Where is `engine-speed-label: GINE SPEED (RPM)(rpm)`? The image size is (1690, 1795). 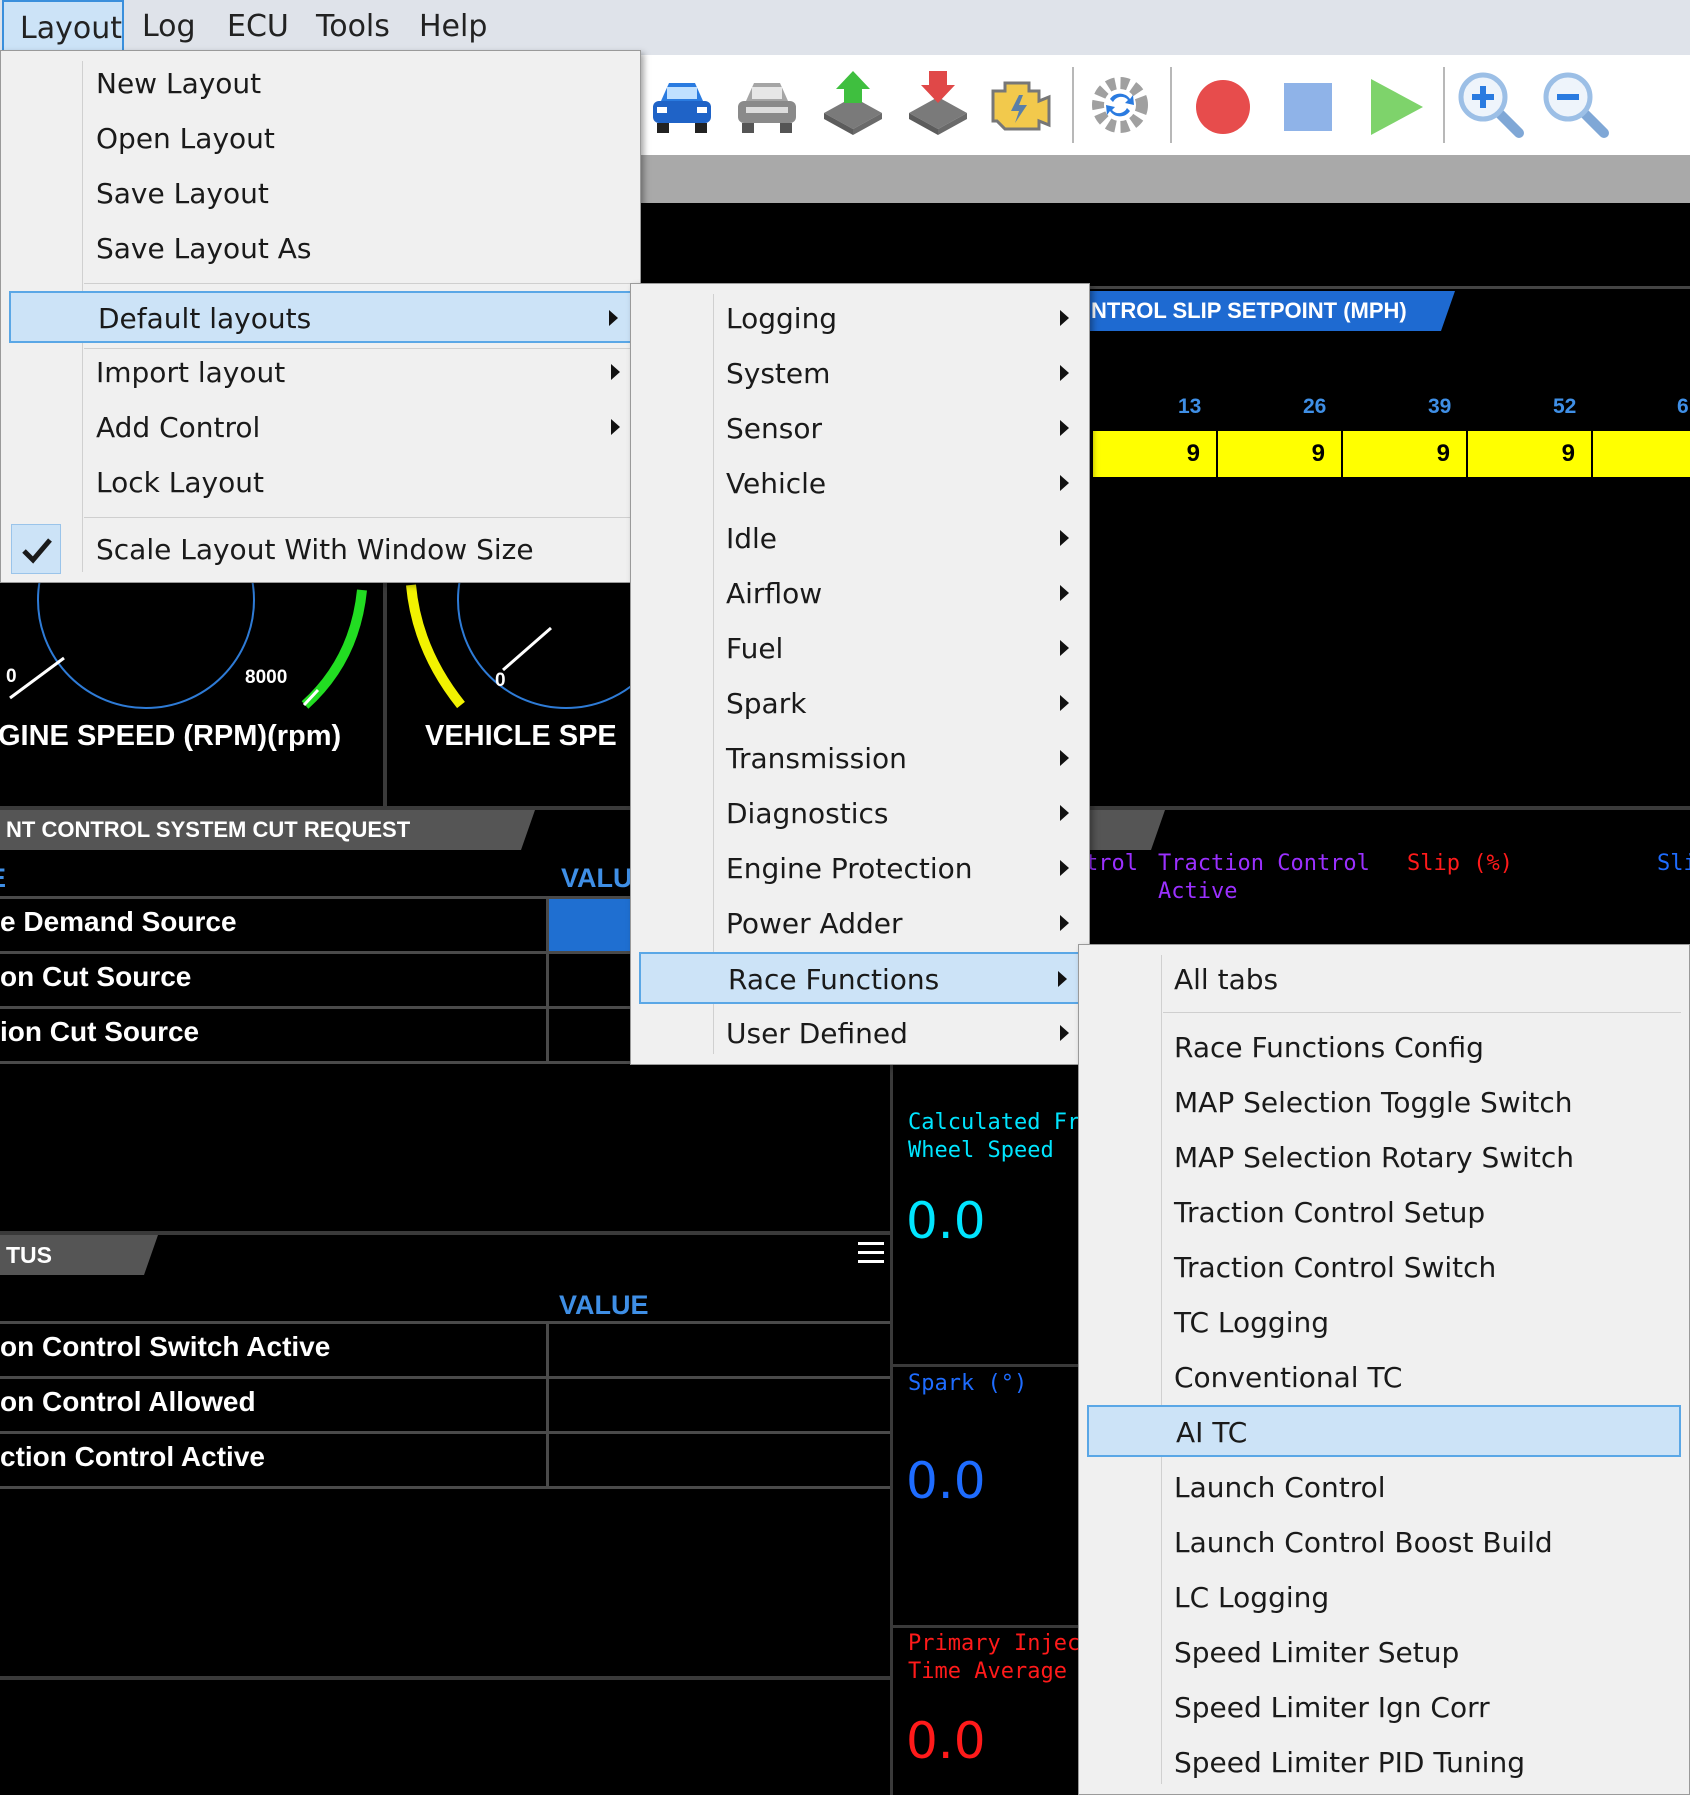 engine-speed-label: GINE SPEED (RPM)(rpm) is located at coordinates (171, 736).